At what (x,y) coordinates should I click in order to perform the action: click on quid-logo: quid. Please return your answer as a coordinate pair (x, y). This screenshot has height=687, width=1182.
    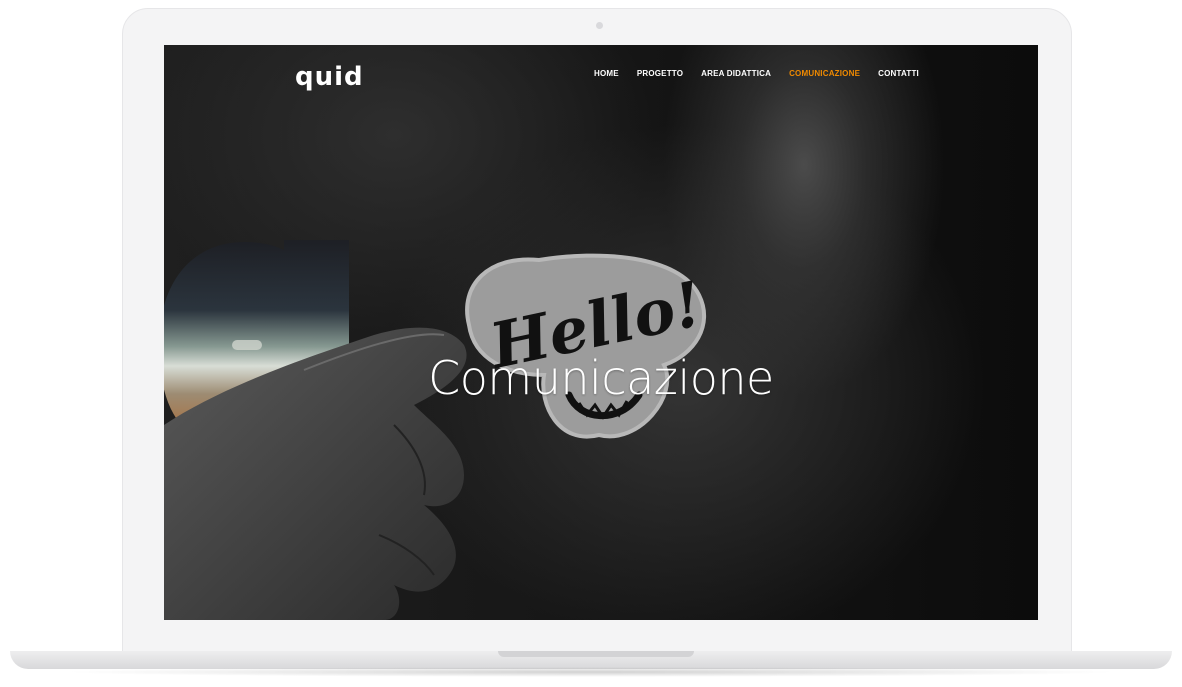
    Looking at the image, I should click on (329, 77).